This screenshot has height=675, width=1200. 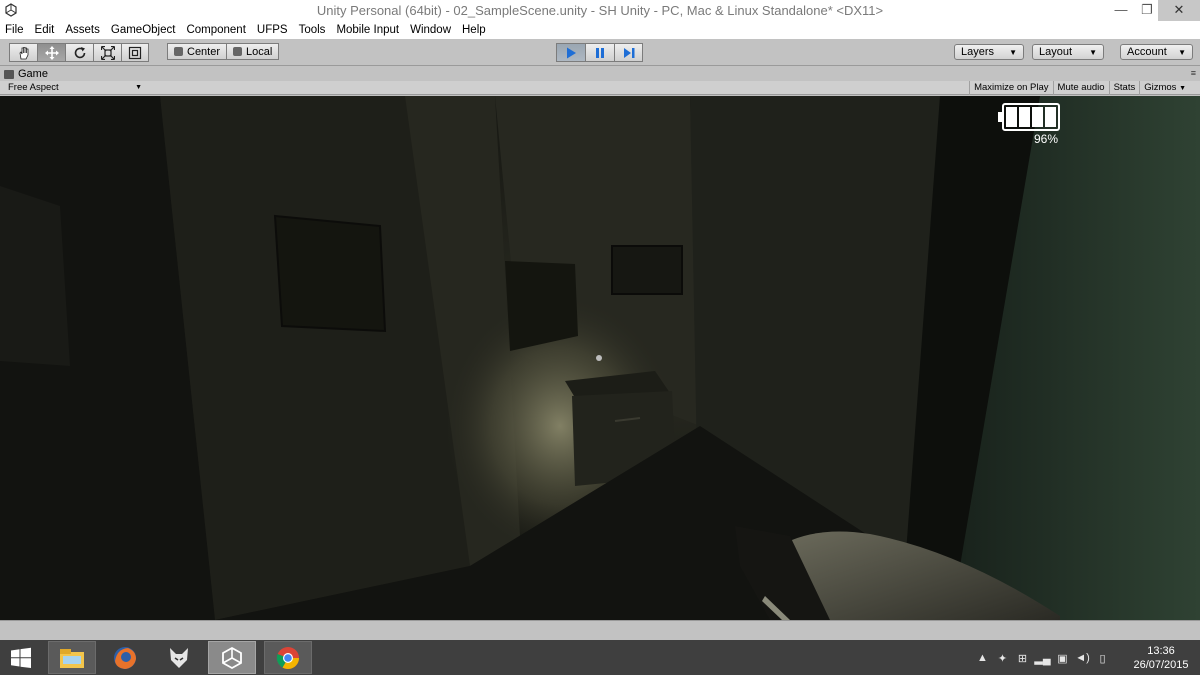 I want to click on windows-logo-icon, so click(x=21, y=657).